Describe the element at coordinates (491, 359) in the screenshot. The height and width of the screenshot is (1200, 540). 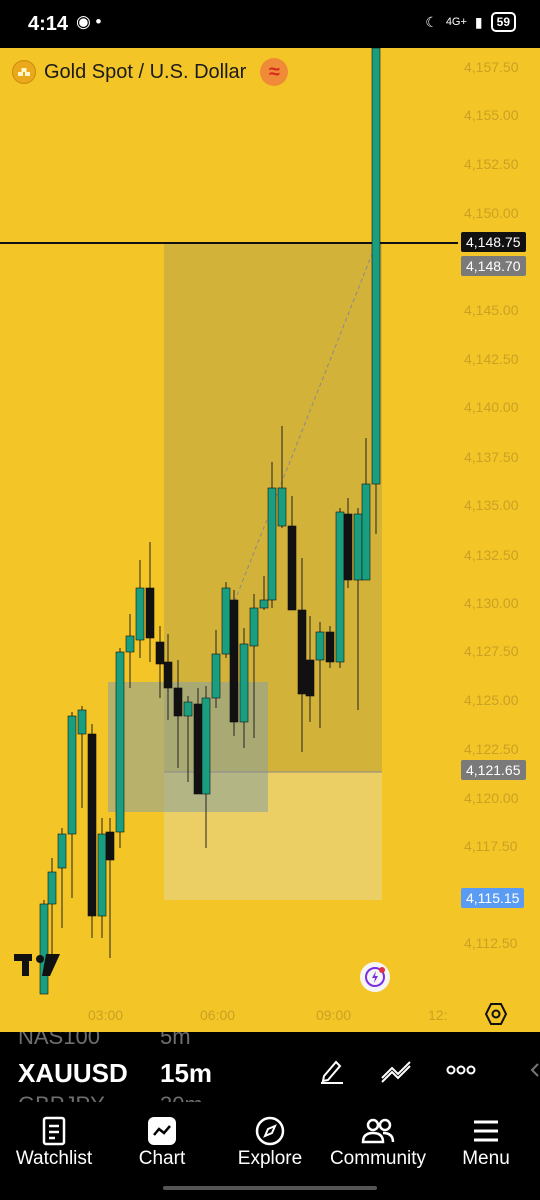
I see `price-axis-label: 4,142.50` at that location.